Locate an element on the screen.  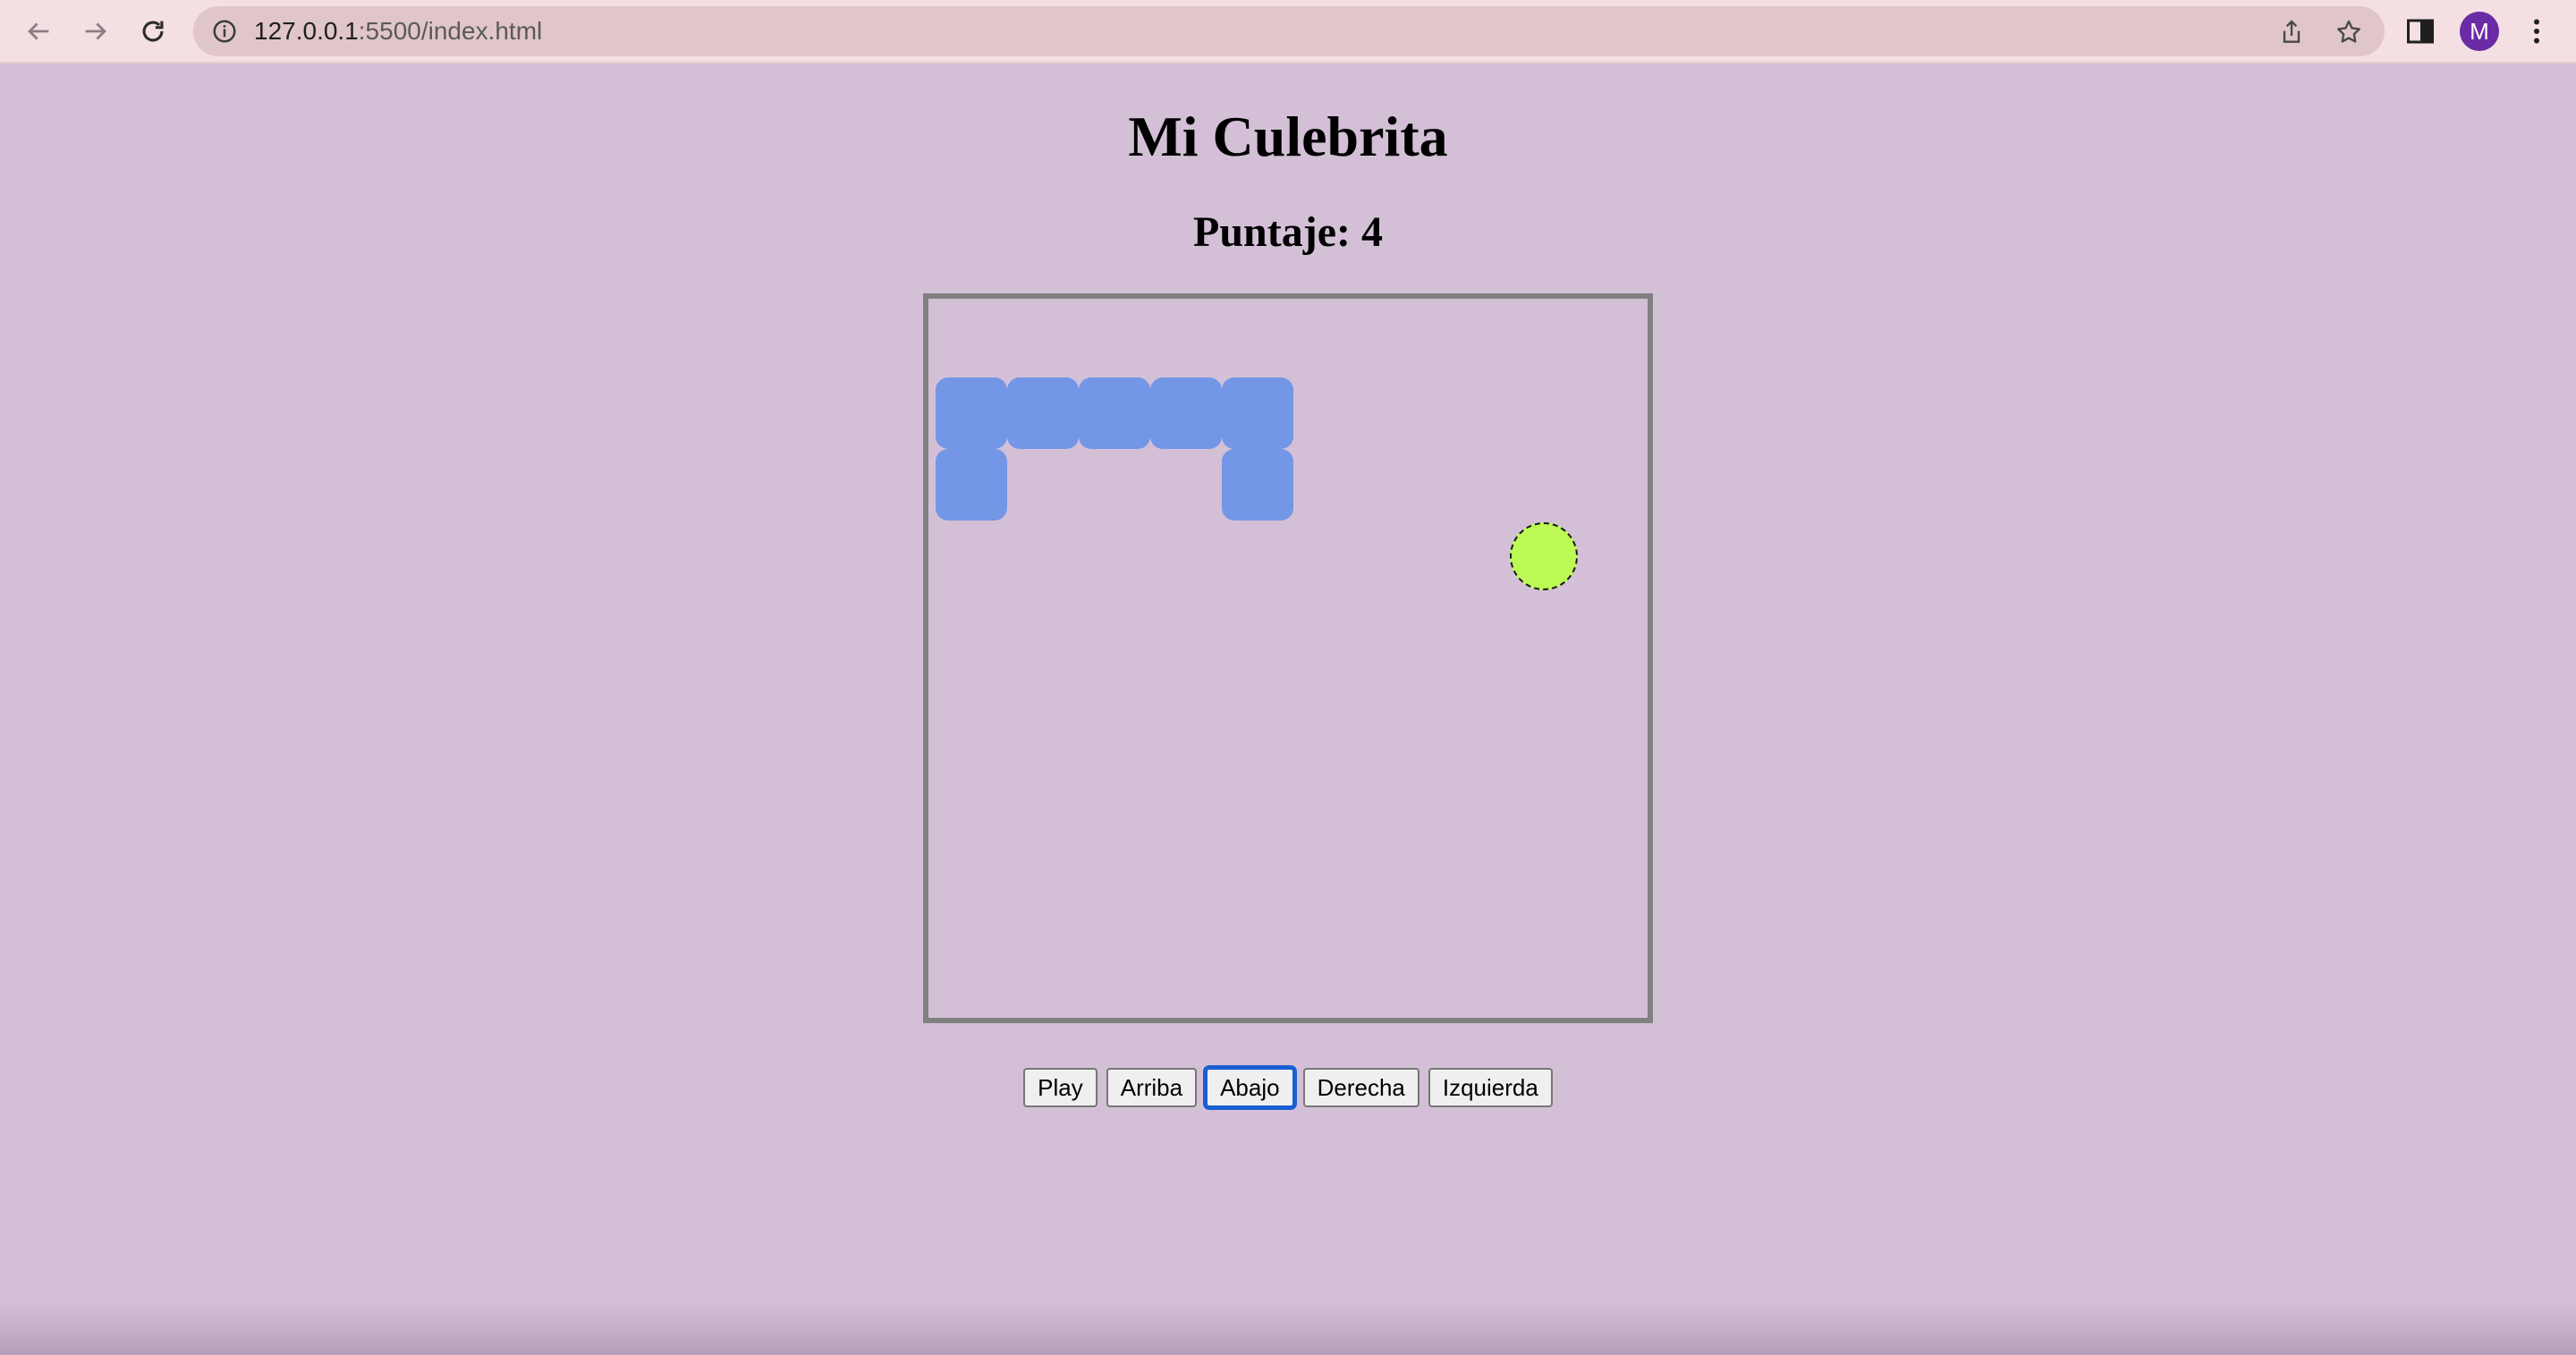
reload-button is located at coordinates (153, 31).